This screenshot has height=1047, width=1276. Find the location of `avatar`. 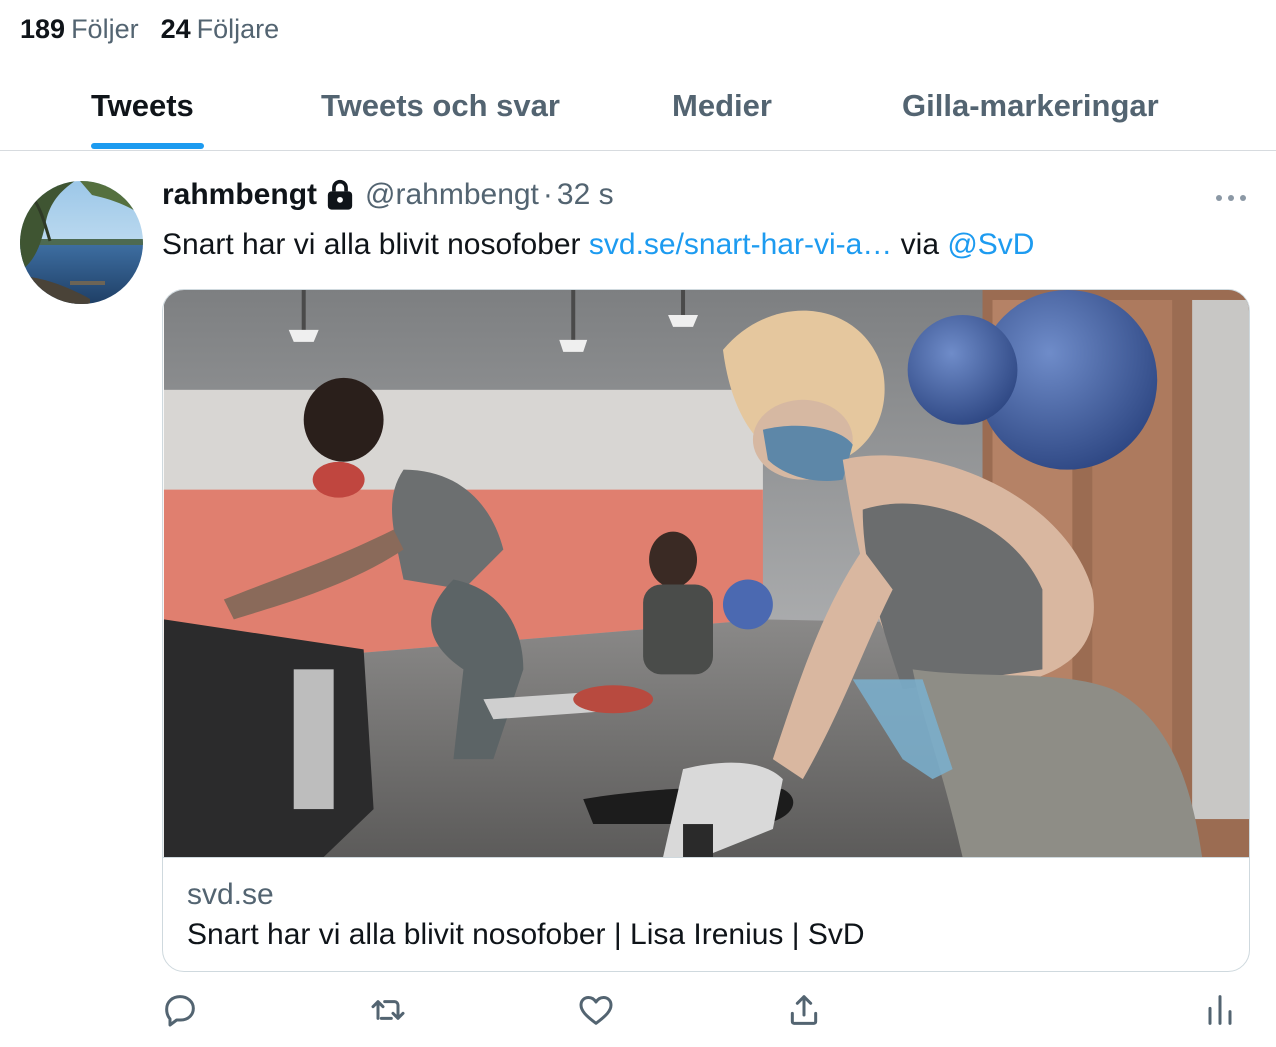

avatar is located at coordinates (81, 242).